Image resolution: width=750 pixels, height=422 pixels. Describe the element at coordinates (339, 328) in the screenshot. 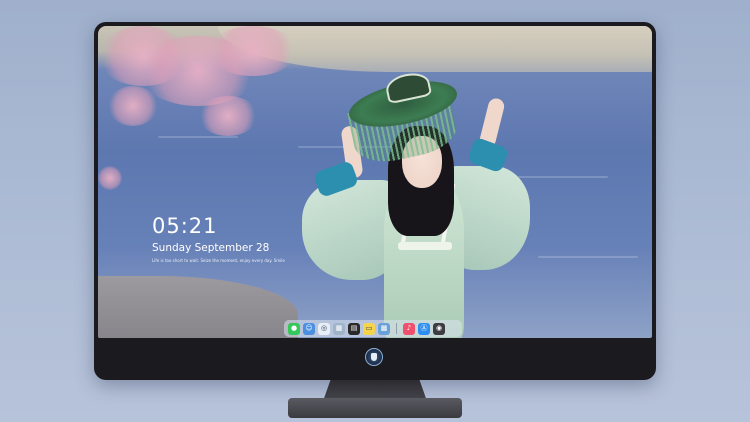

I see `preview-icon: ▦` at that location.